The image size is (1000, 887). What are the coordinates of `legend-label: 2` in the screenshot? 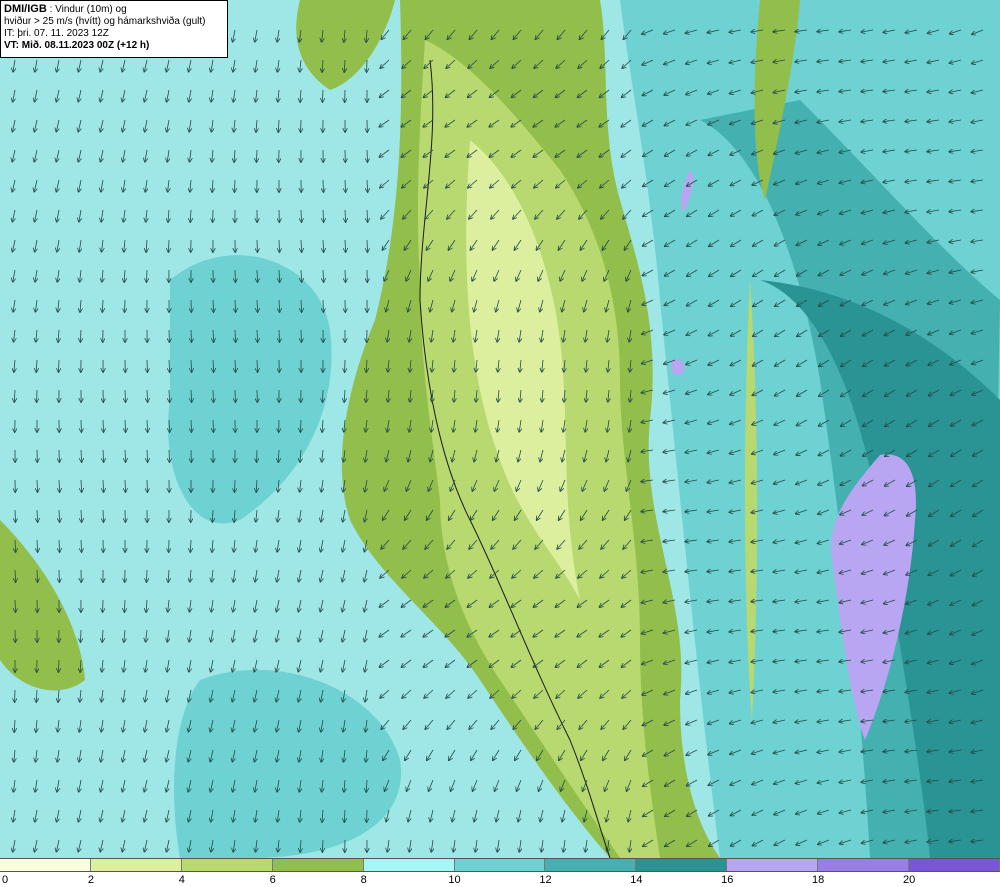 It's located at (90, 880).